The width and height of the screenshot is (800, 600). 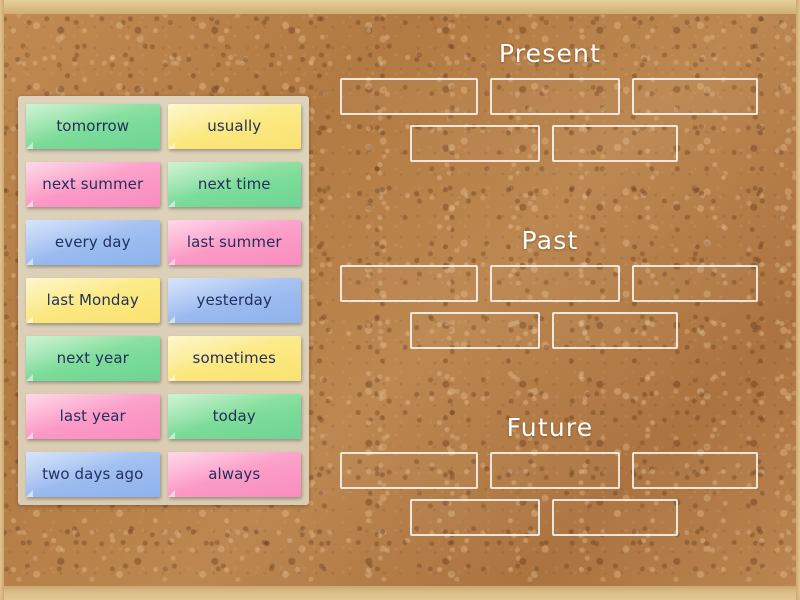 What do you see at coordinates (400, 593) in the screenshot?
I see `board-frame-bottom` at bounding box center [400, 593].